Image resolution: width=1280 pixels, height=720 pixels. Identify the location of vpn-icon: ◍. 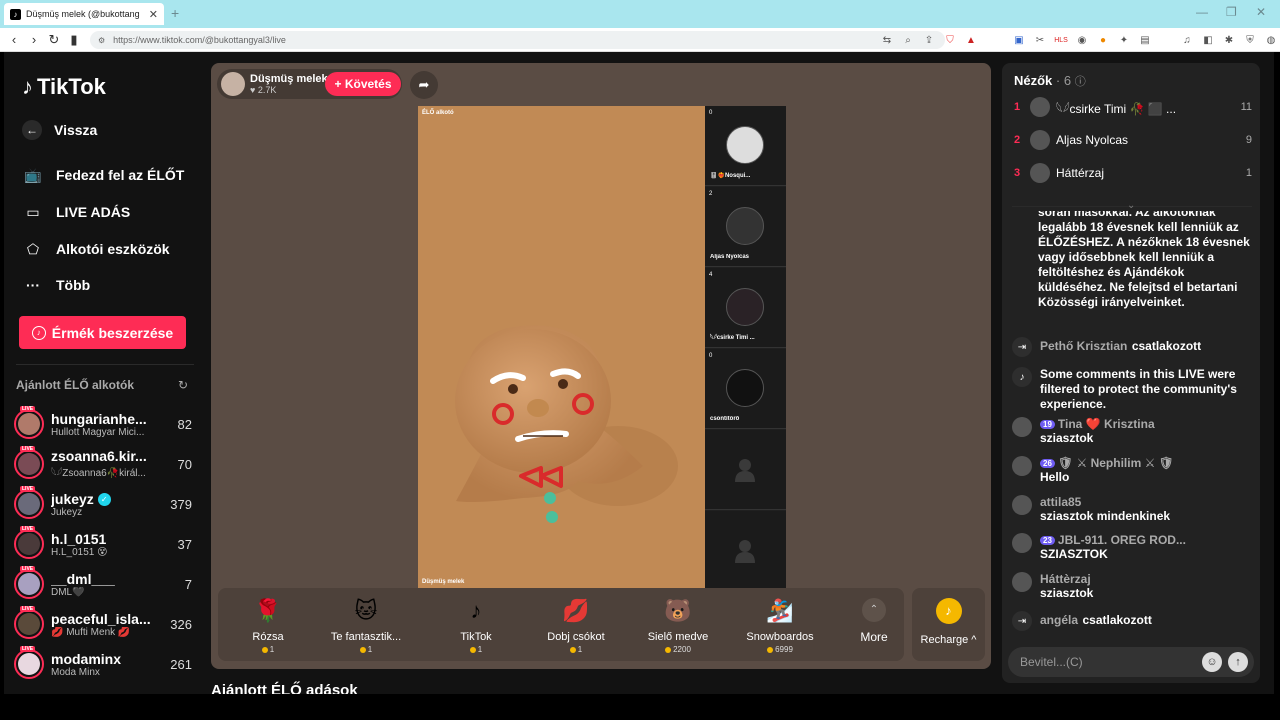
(1271, 40).